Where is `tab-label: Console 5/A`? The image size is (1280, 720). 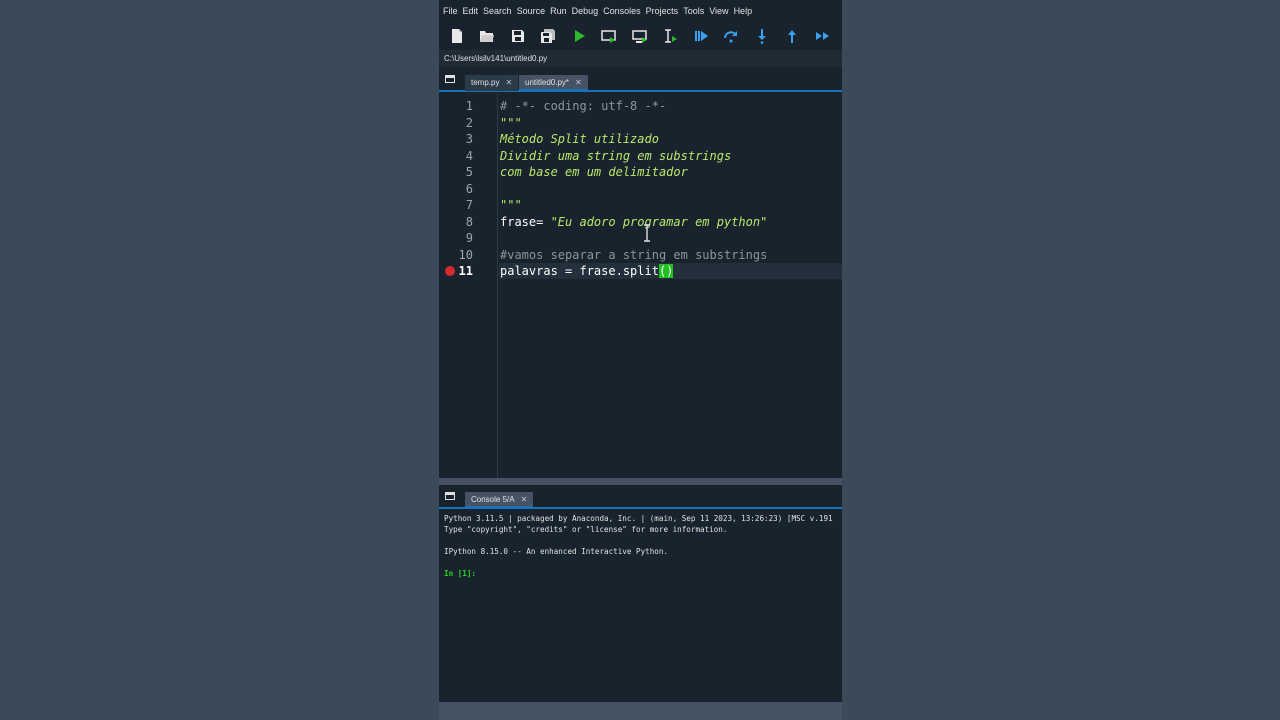 tab-label: Console 5/A is located at coordinates (493, 499).